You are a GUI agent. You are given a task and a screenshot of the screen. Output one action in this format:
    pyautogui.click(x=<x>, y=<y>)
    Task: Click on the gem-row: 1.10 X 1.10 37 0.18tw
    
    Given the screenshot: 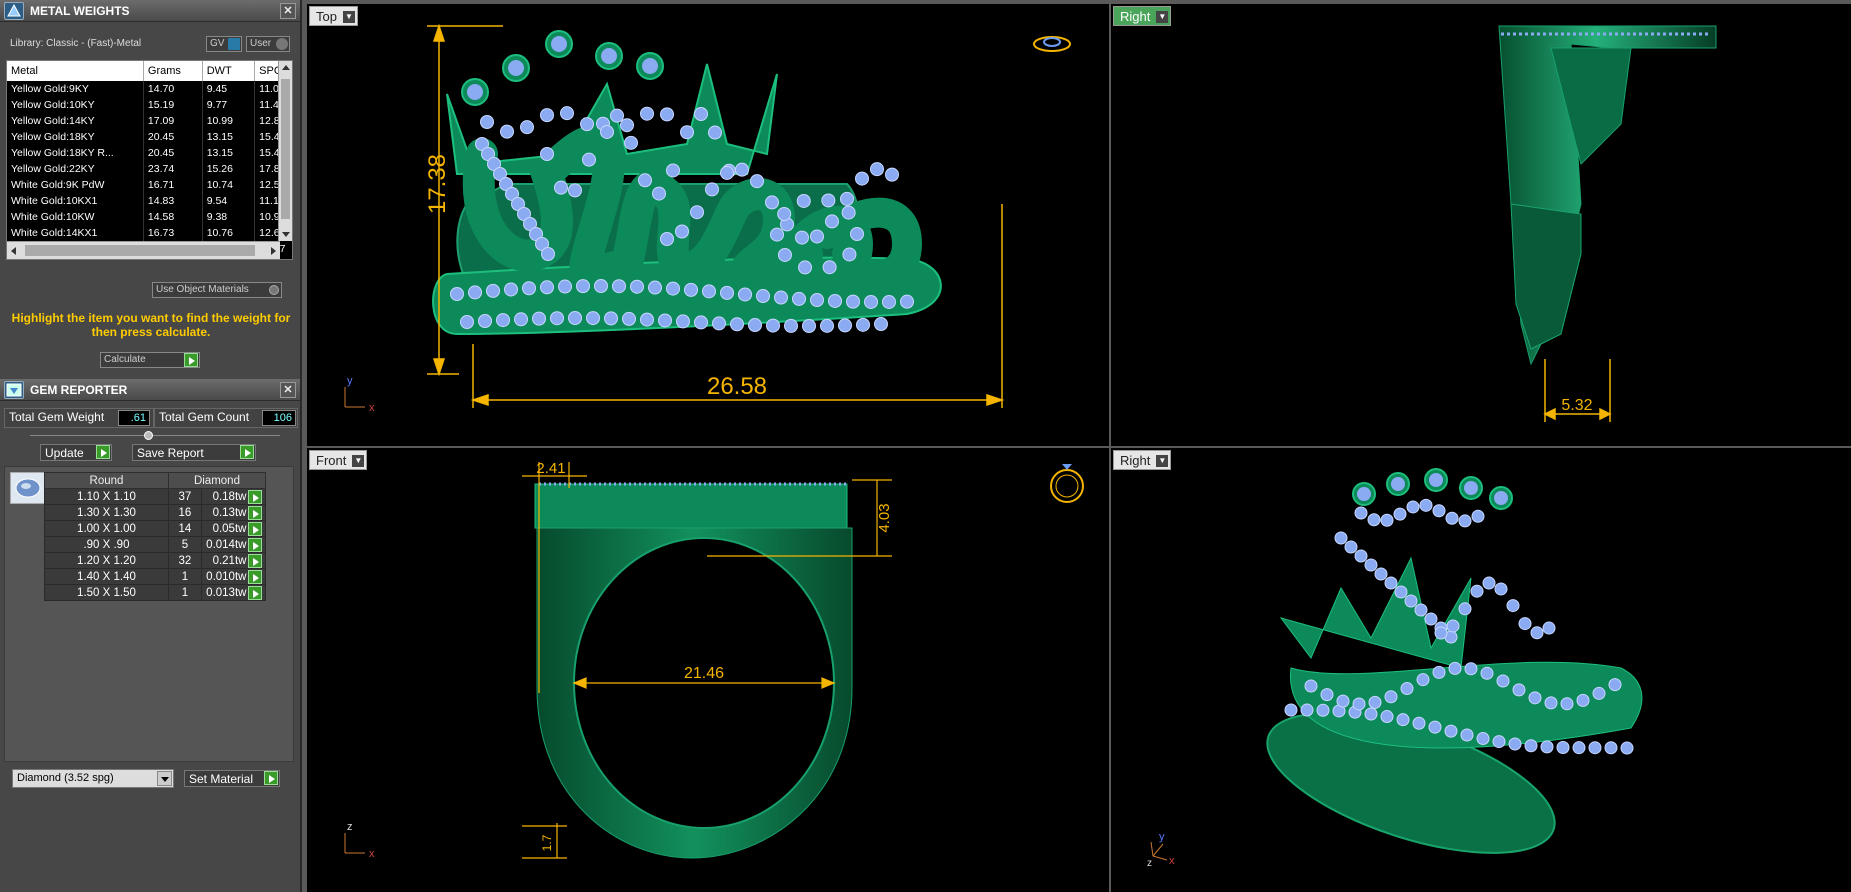 What is the action you would take?
    pyautogui.click(x=155, y=496)
    